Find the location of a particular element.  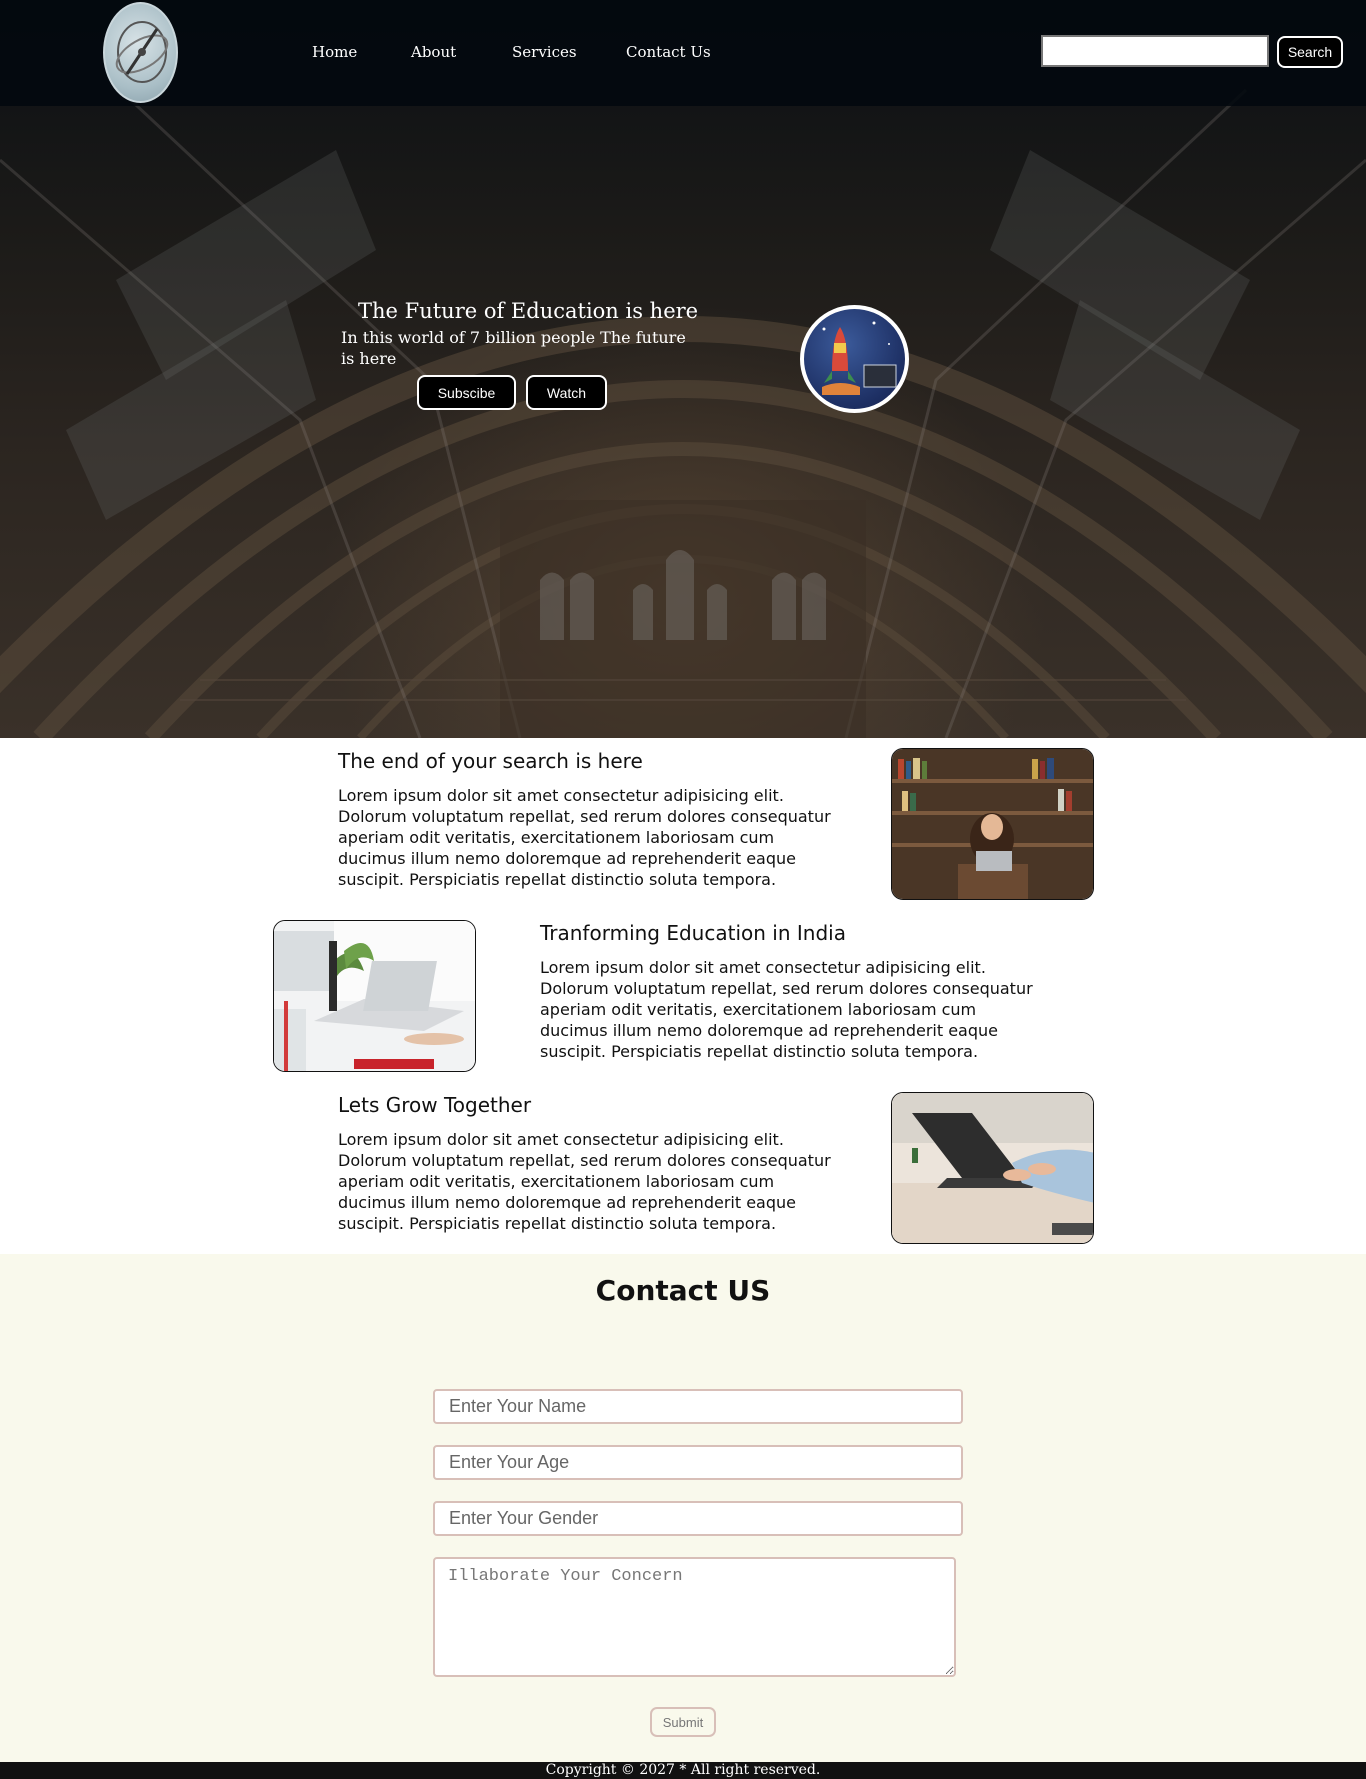

navbar: Home About Services Contact Us Search is located at coordinates (683, 53).